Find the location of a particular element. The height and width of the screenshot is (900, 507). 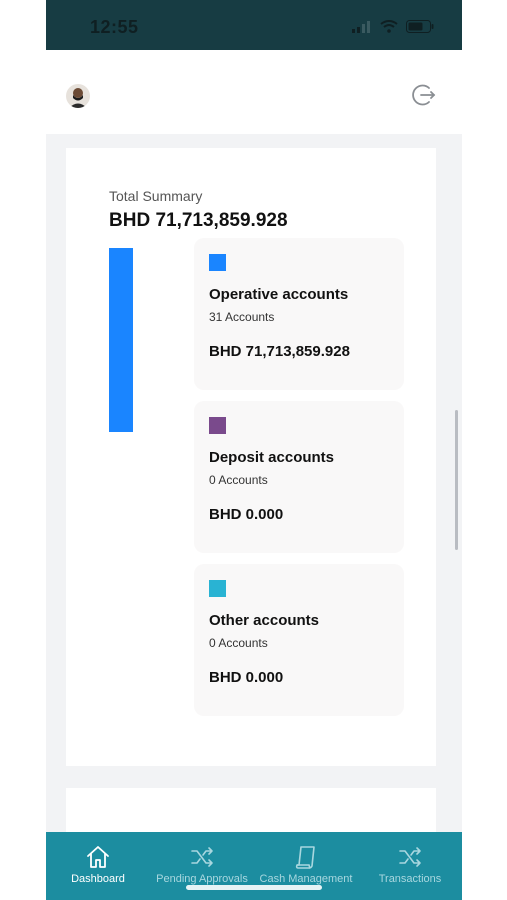

tab-label: Pending Approvals is located at coordinates (202, 879).